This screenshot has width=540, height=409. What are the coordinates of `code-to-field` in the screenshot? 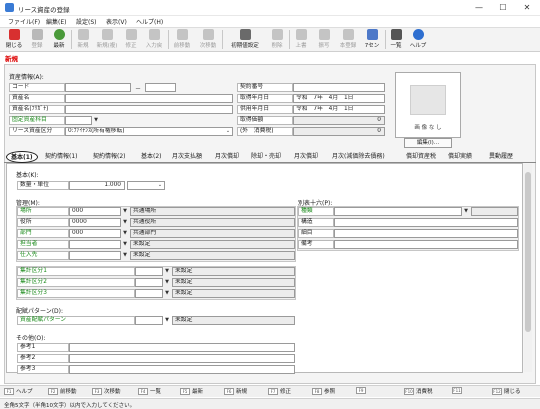 It's located at (160, 87).